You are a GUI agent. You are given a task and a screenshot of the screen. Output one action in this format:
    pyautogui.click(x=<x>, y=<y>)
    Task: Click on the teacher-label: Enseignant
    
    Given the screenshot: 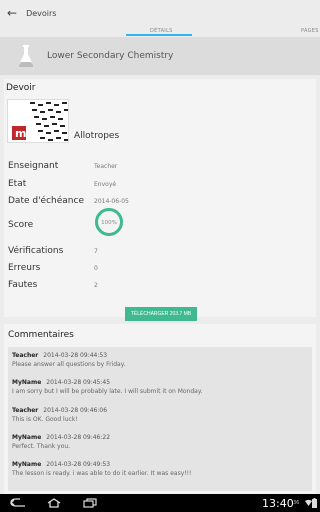 What is the action you would take?
    pyautogui.click(x=33, y=166)
    